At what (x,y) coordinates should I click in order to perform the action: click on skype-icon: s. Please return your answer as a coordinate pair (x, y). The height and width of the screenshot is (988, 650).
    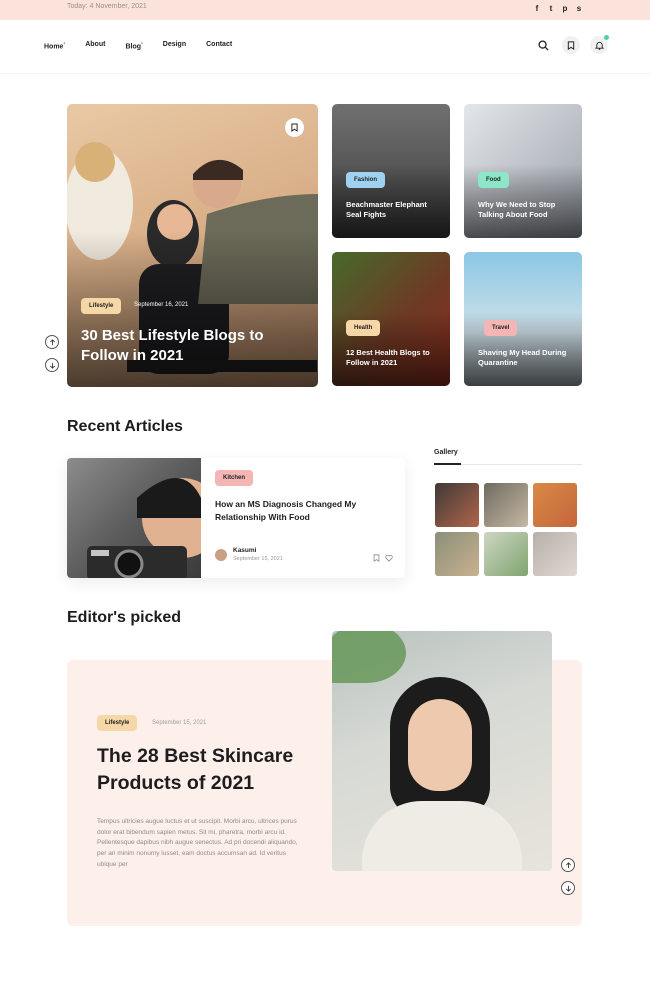
    Looking at the image, I should click on (579, 9).